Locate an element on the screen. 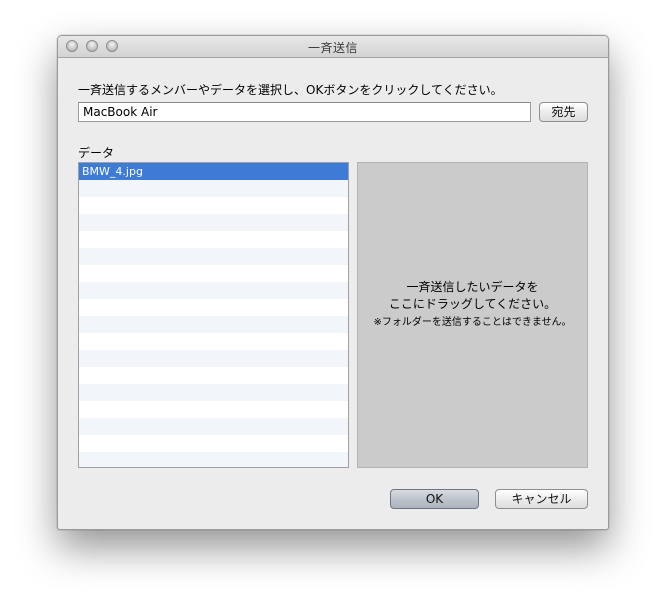 The width and height of the screenshot is (664, 608). window-title: 一斉送信 is located at coordinates (332, 48).